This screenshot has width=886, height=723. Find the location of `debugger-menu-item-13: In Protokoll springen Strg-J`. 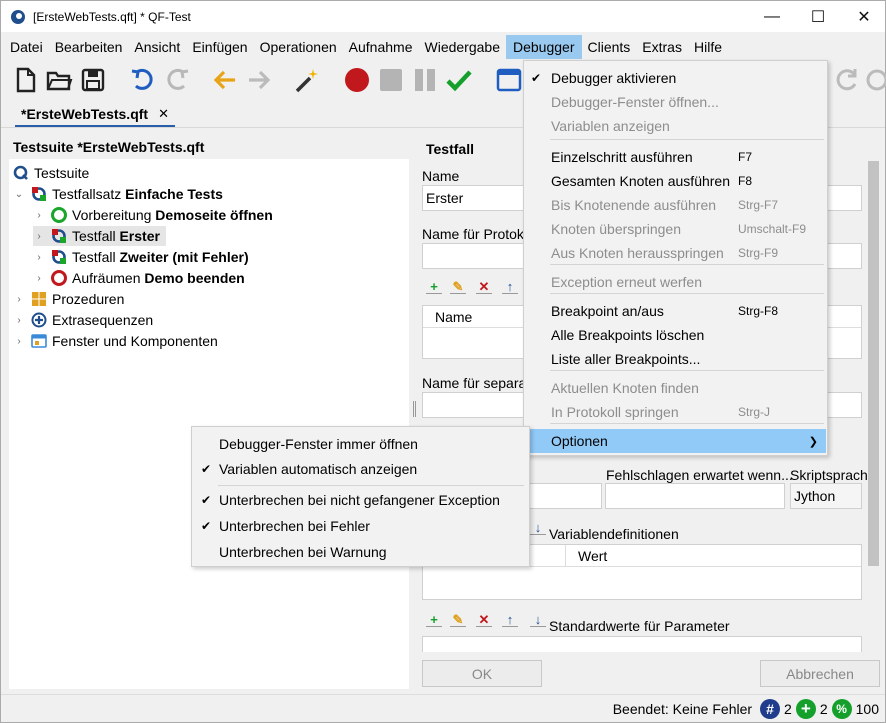

debugger-menu-item-13: In Protokoll springen Strg-J is located at coordinates (675, 412).